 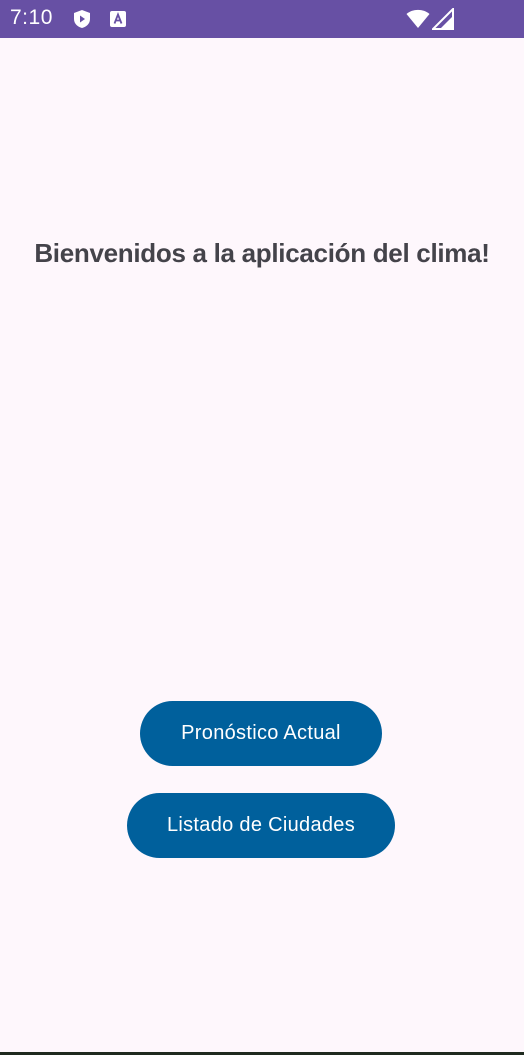 What do you see at coordinates (418, 19) in the screenshot?
I see `wifi-icon` at bounding box center [418, 19].